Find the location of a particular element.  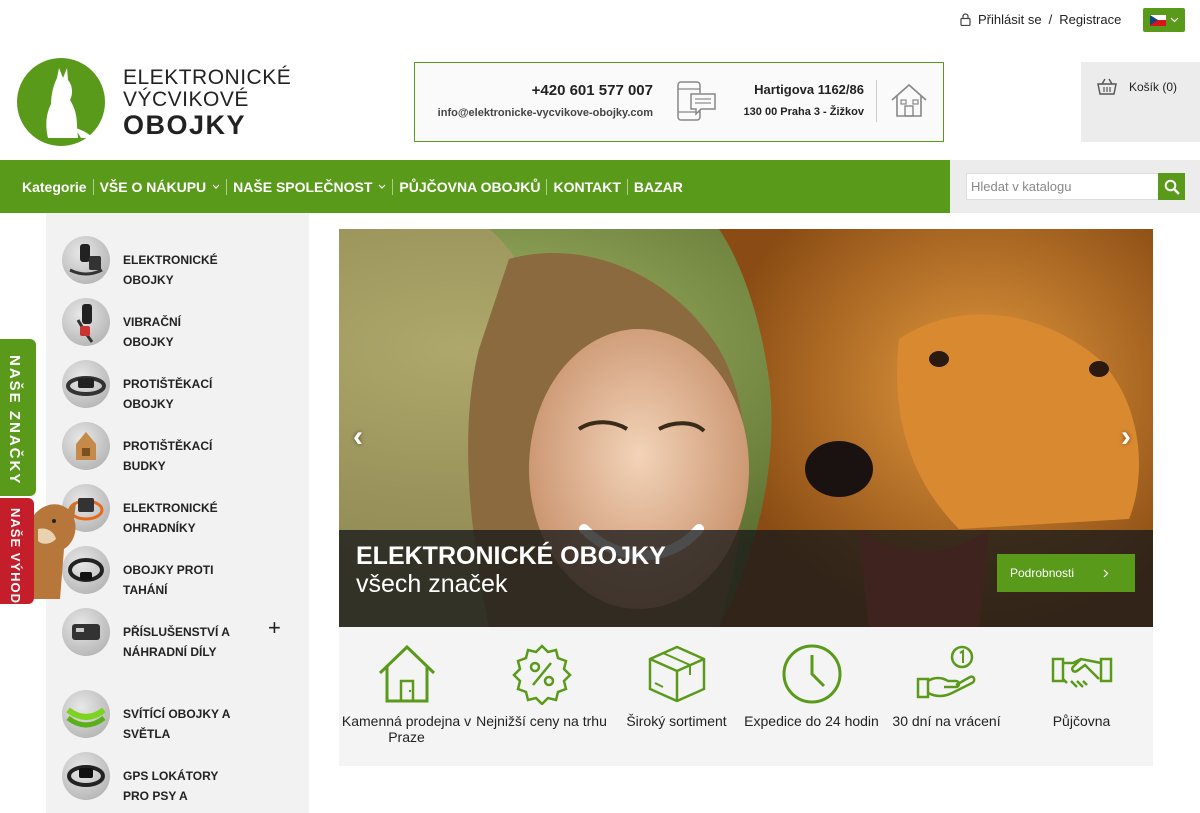

language-selector is located at coordinates (1164, 20).